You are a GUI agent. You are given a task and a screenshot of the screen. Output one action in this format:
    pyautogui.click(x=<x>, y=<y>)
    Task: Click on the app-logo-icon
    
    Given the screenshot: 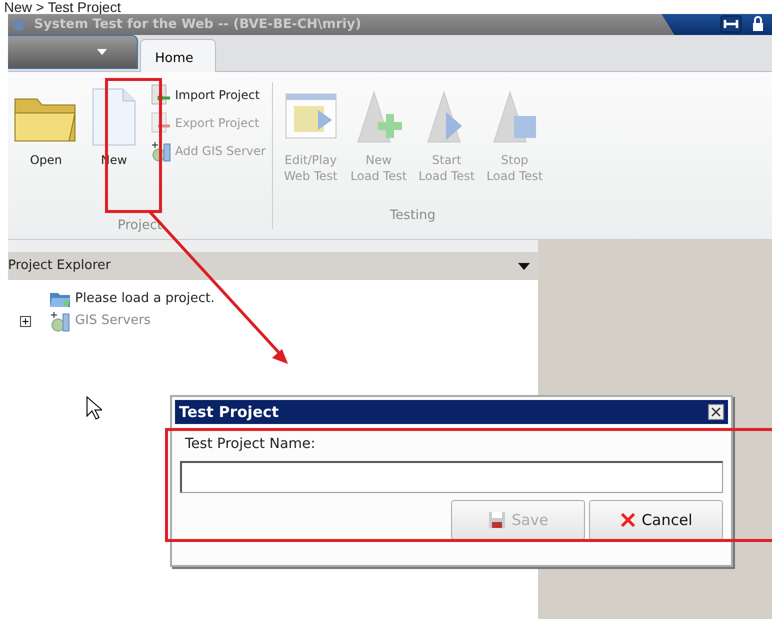 What is the action you would take?
    pyautogui.click(x=19, y=25)
    